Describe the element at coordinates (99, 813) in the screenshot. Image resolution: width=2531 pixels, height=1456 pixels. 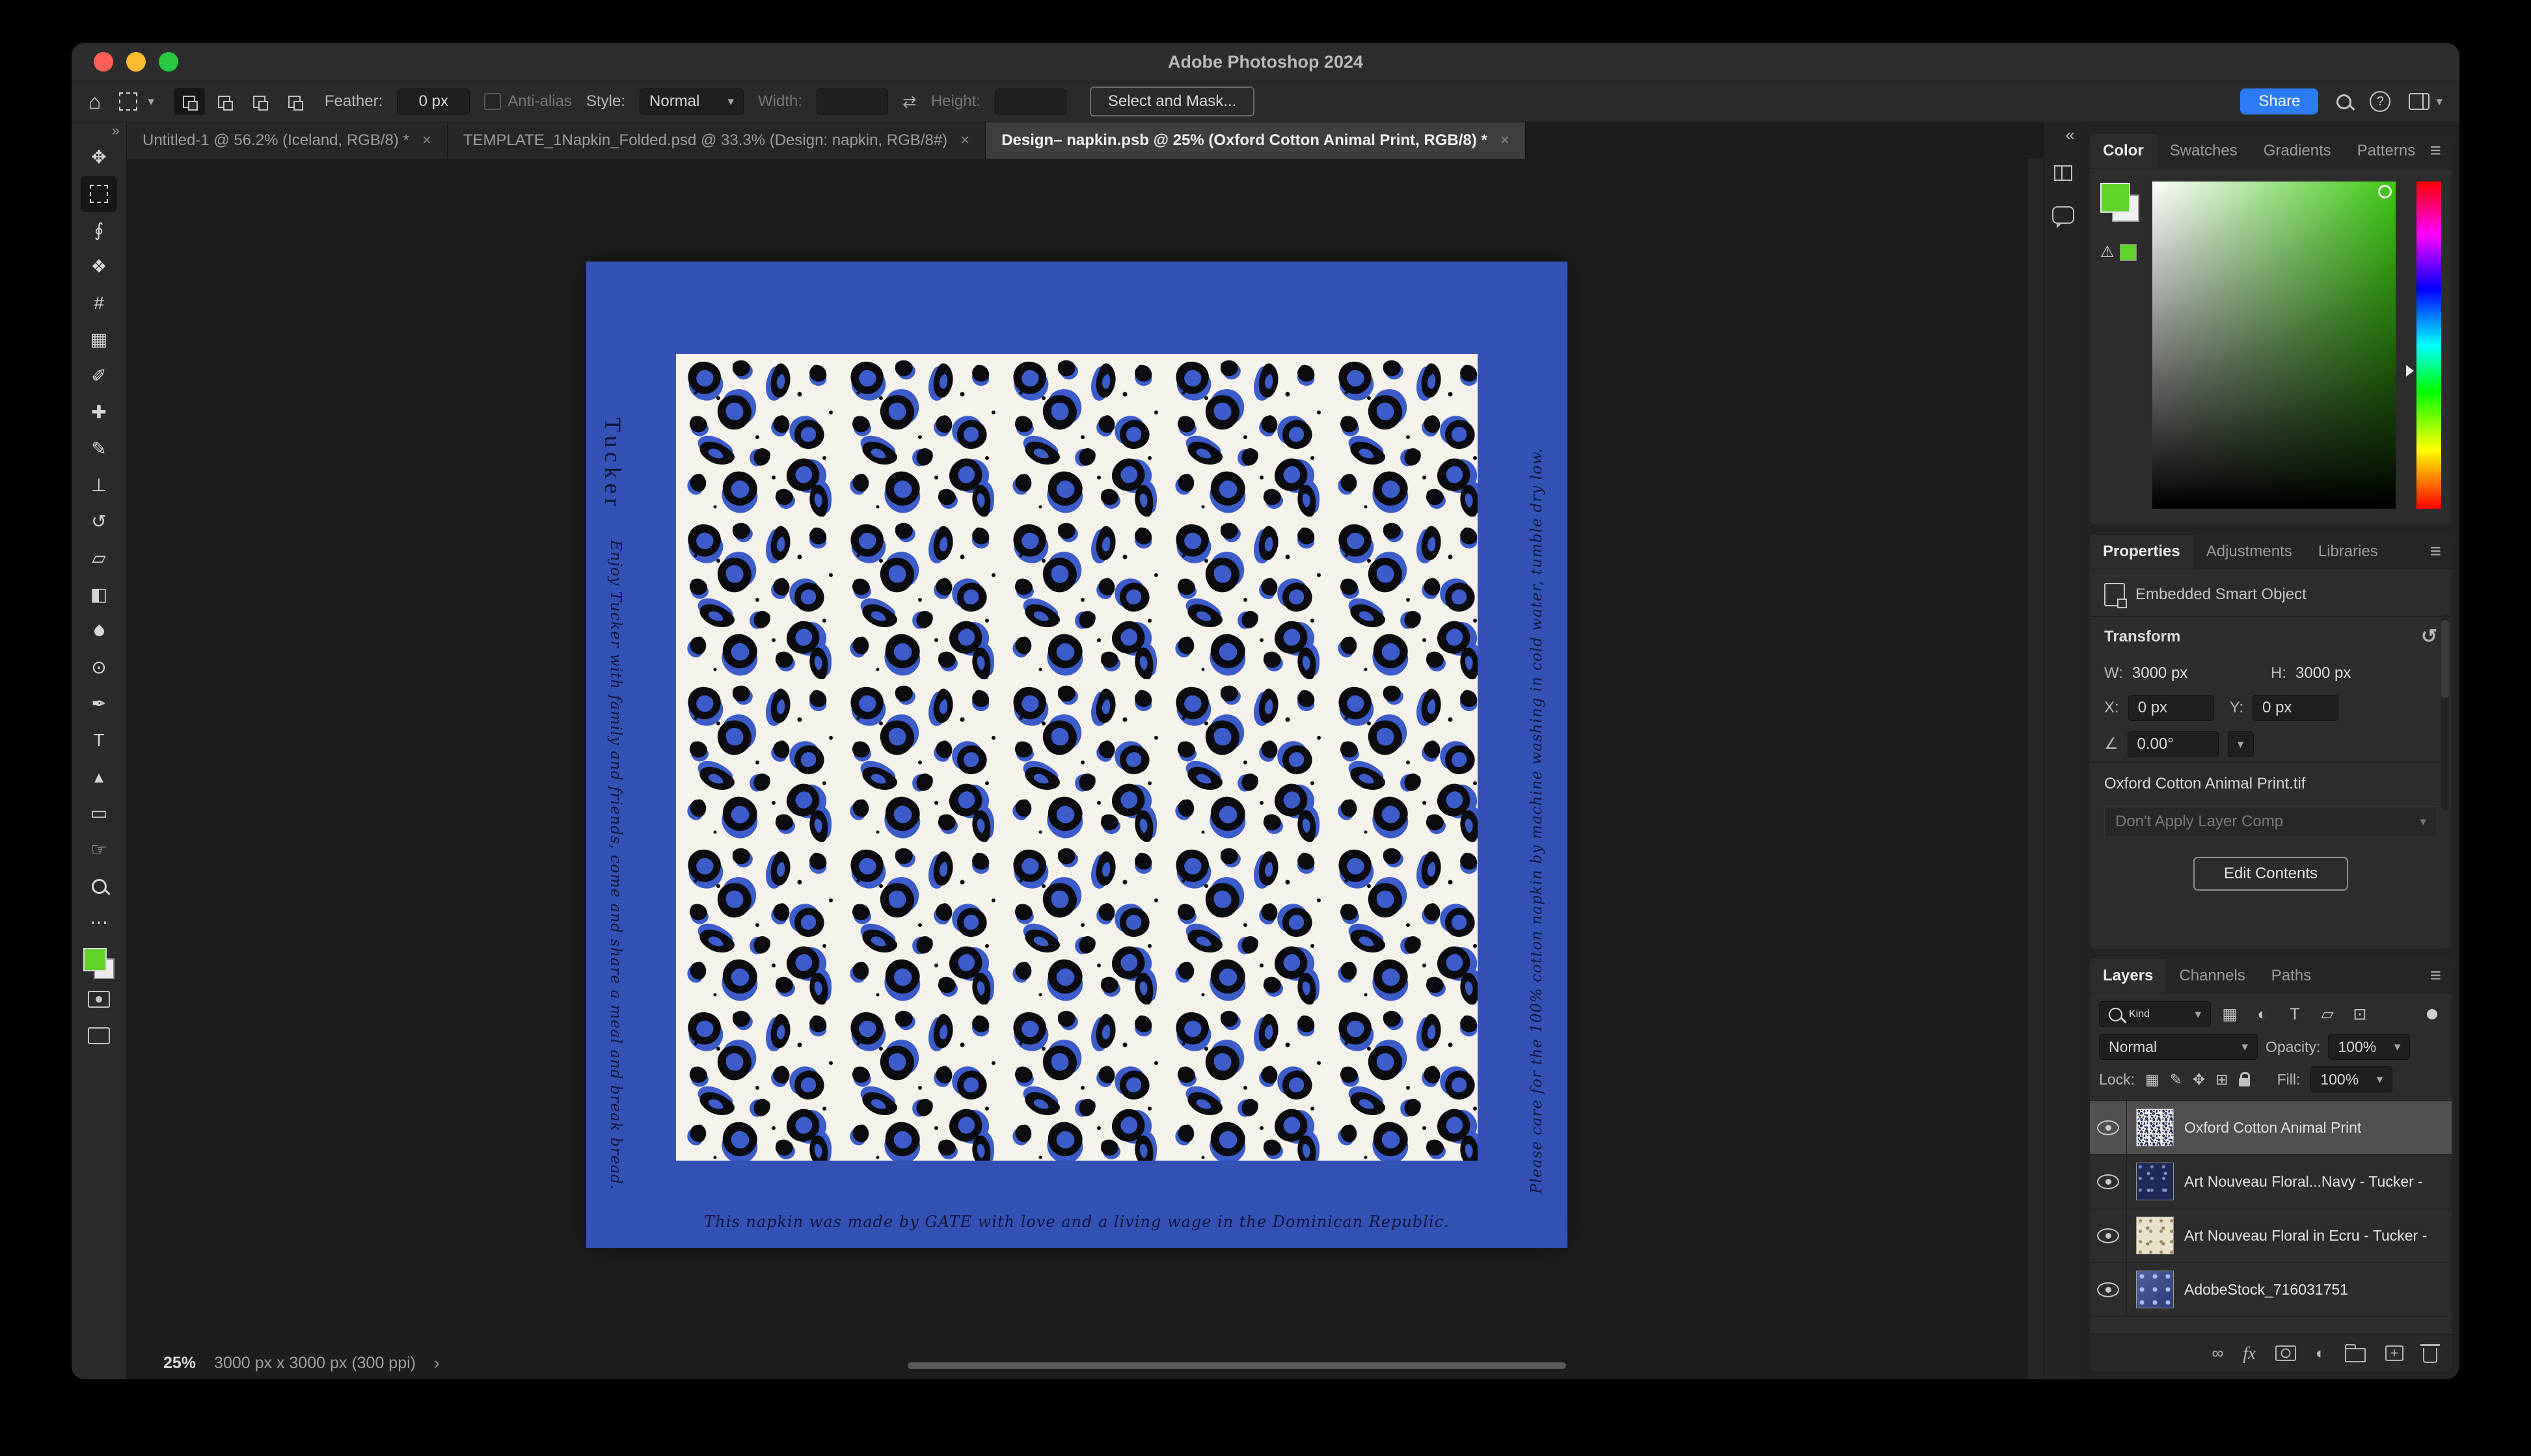
I see `rectangle-tool: ▭` at that location.